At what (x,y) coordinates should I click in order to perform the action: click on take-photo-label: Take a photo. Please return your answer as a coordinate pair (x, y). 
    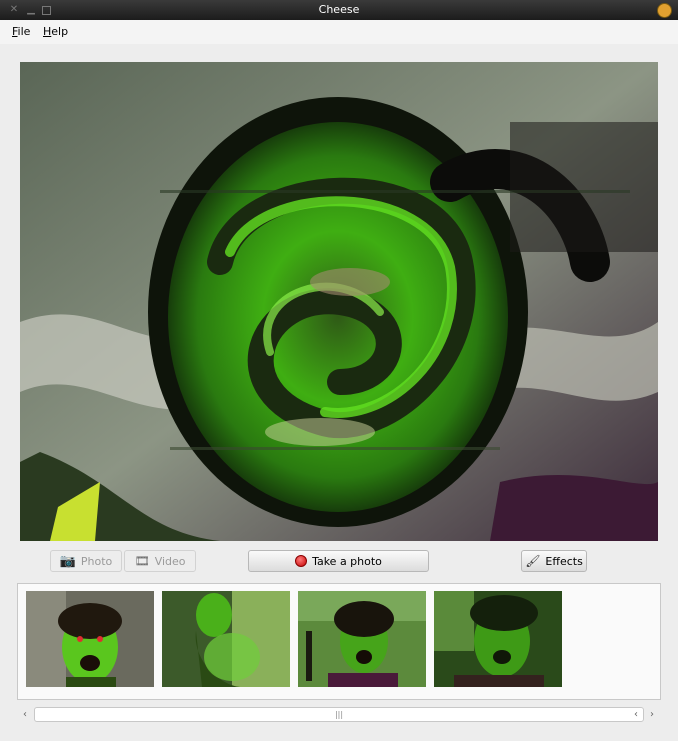
    Looking at the image, I should click on (347, 561).